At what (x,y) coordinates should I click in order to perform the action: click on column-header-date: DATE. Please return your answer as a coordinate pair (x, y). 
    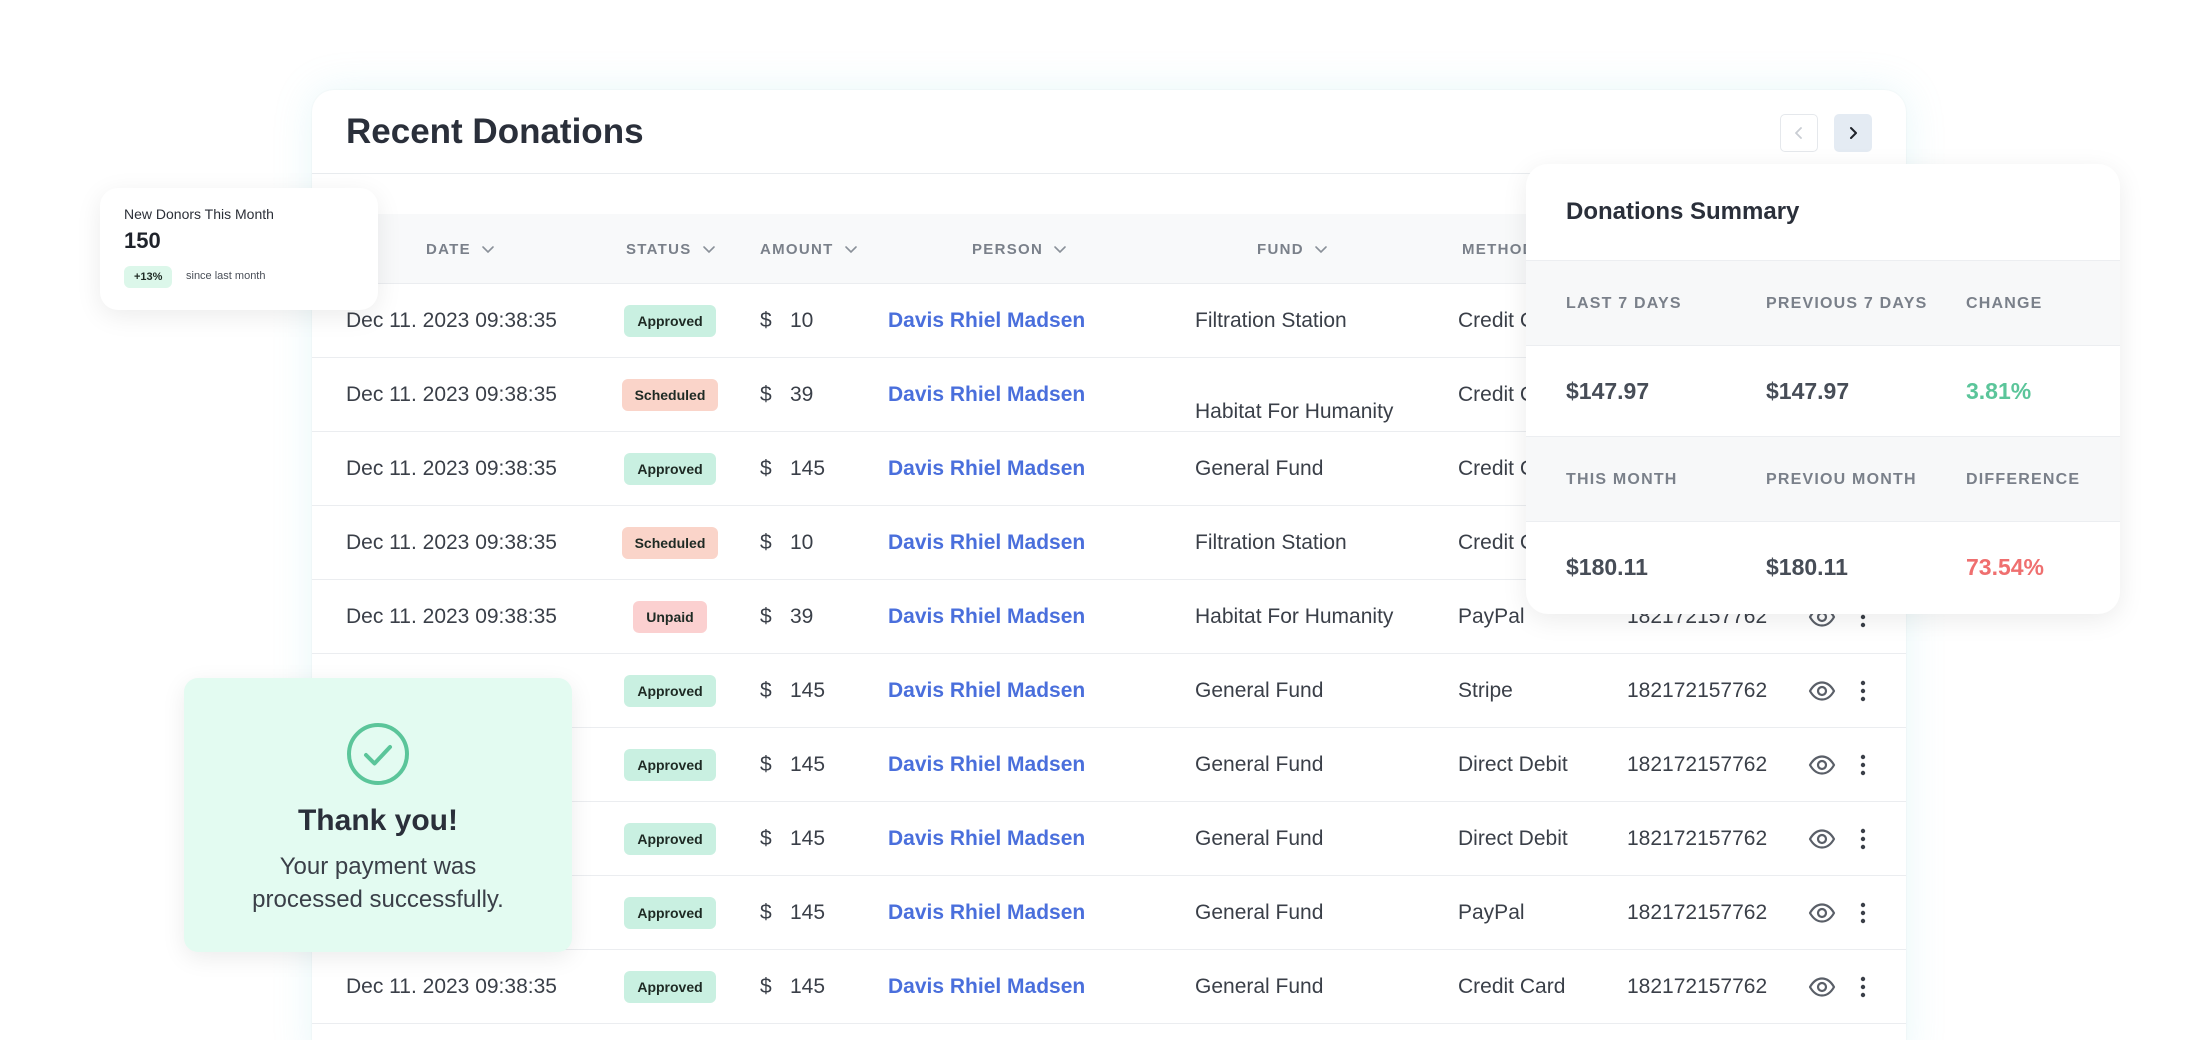
    Looking at the image, I should click on (460, 249).